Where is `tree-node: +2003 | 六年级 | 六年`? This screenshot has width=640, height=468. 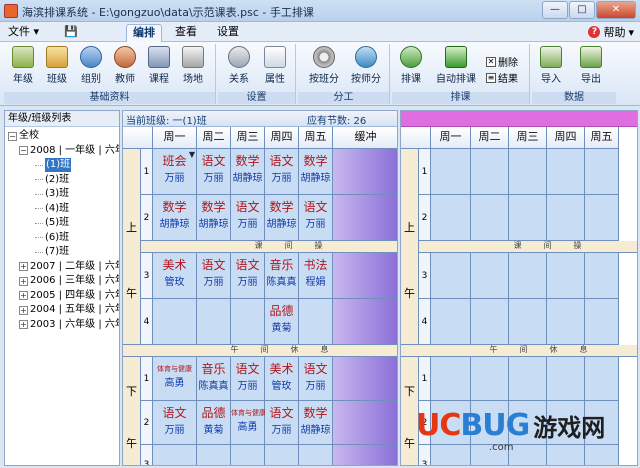
tree-node: +2003 | 六年级 | 六年 is located at coordinates (69, 325).